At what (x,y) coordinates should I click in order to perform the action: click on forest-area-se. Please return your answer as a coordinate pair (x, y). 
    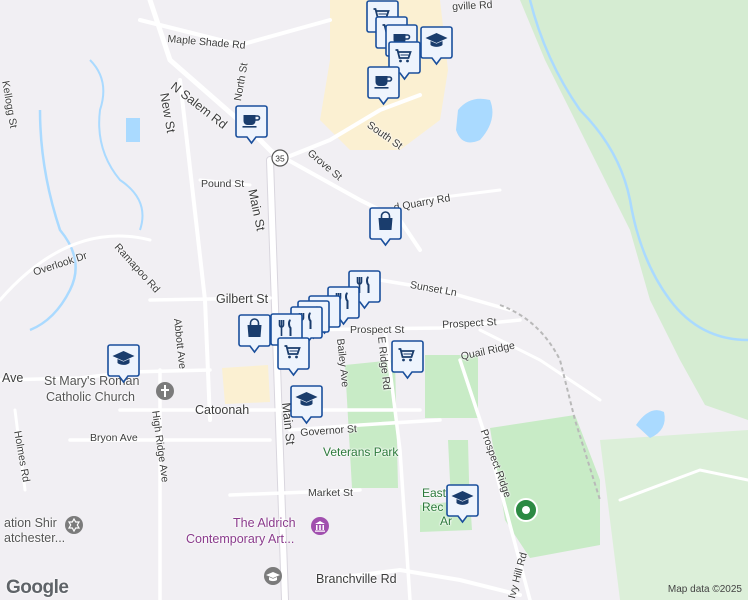
    Looking at the image, I should click on (674, 515).